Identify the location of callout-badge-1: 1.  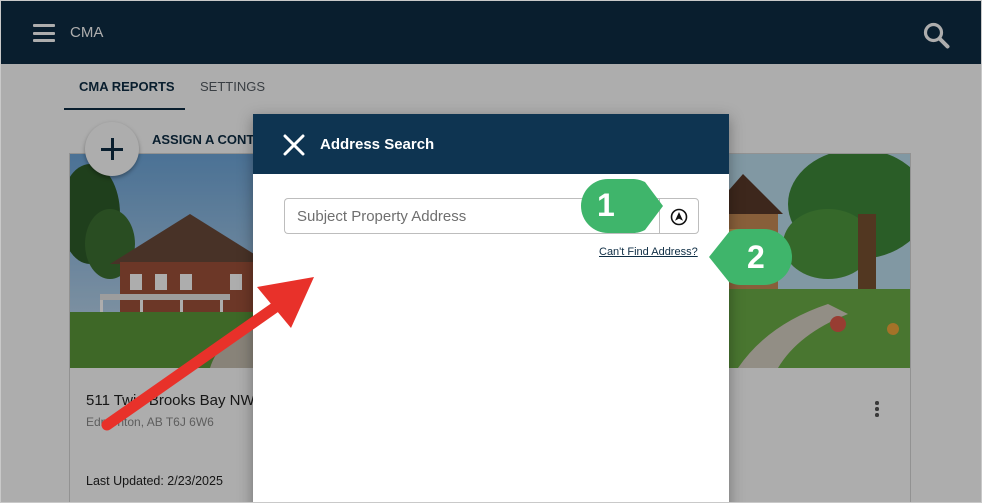
(622, 206).